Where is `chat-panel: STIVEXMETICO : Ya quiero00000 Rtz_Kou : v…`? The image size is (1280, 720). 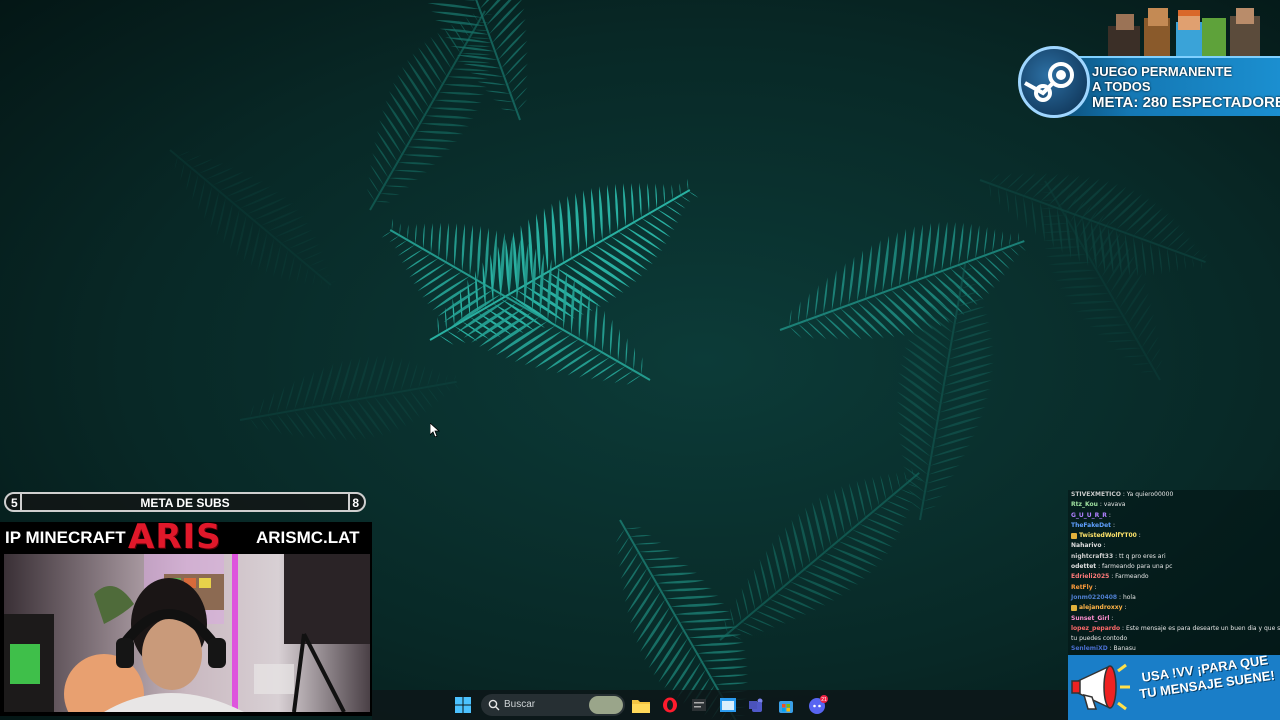
chat-panel: STIVEXMETICO : Ya quiero00000 Rtz_Kou : v… is located at coordinates (1174, 573).